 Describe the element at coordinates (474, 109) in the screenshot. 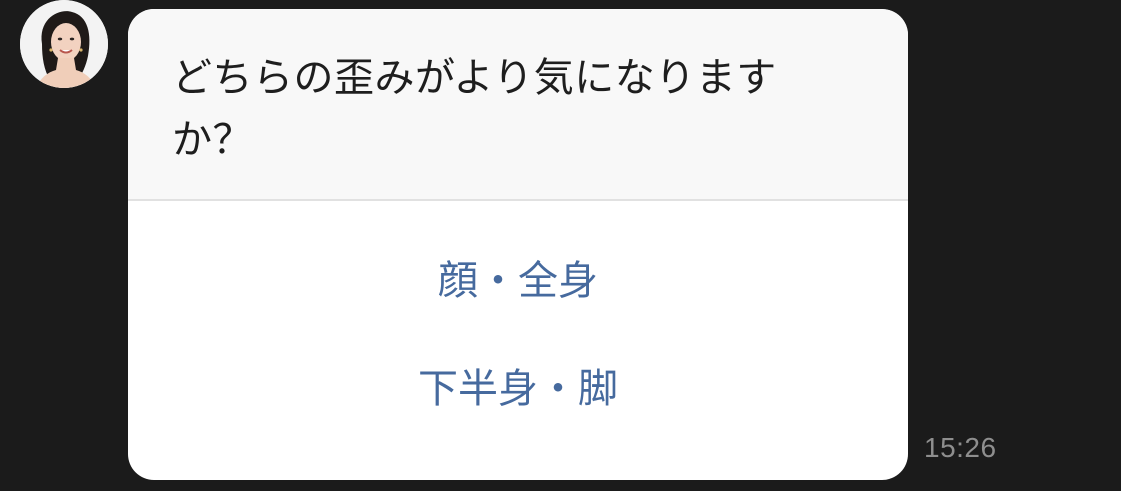

I see `question-text: どちらの歪みがより気になりますか？` at that location.